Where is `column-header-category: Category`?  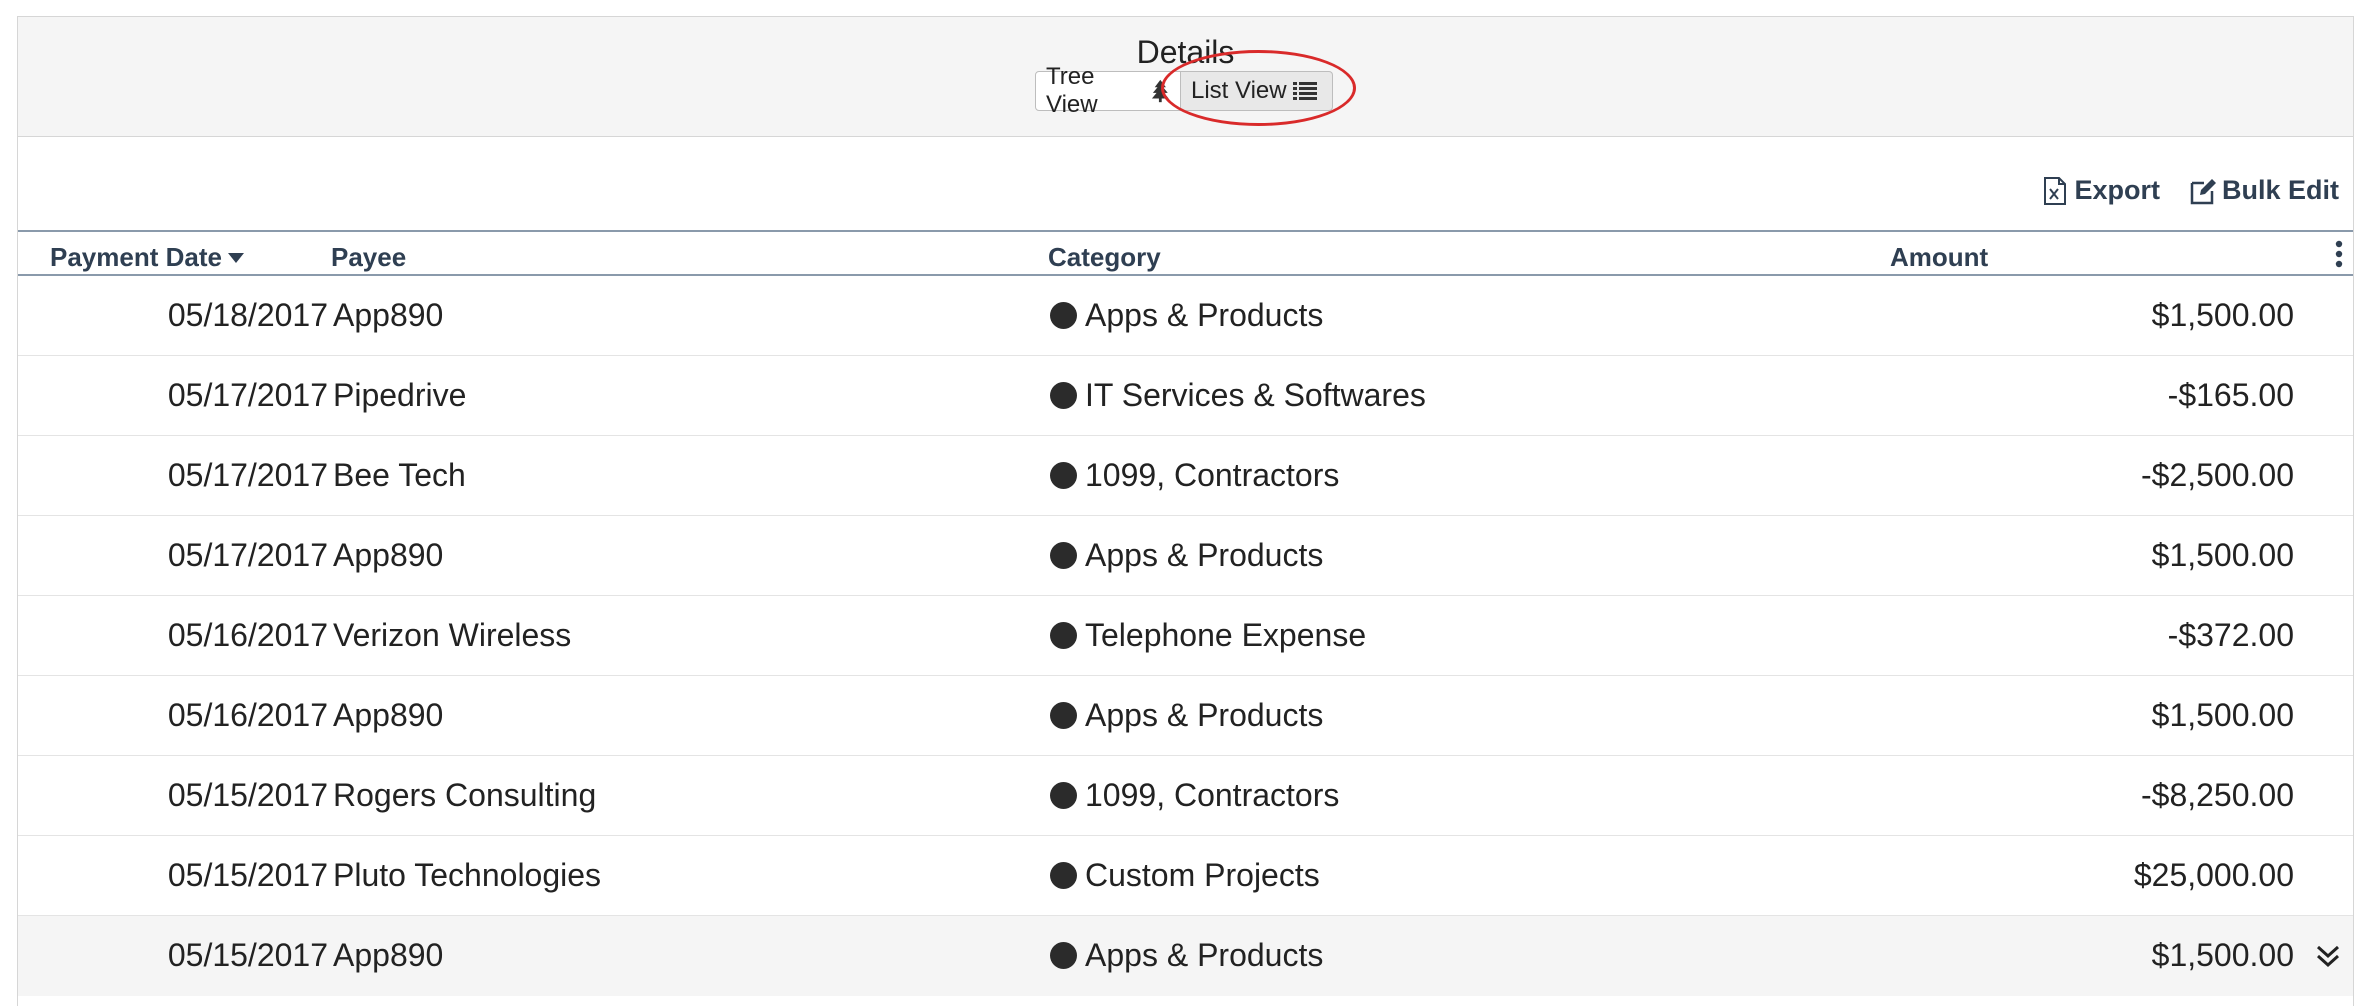 column-header-category: Category is located at coordinates (1104, 257).